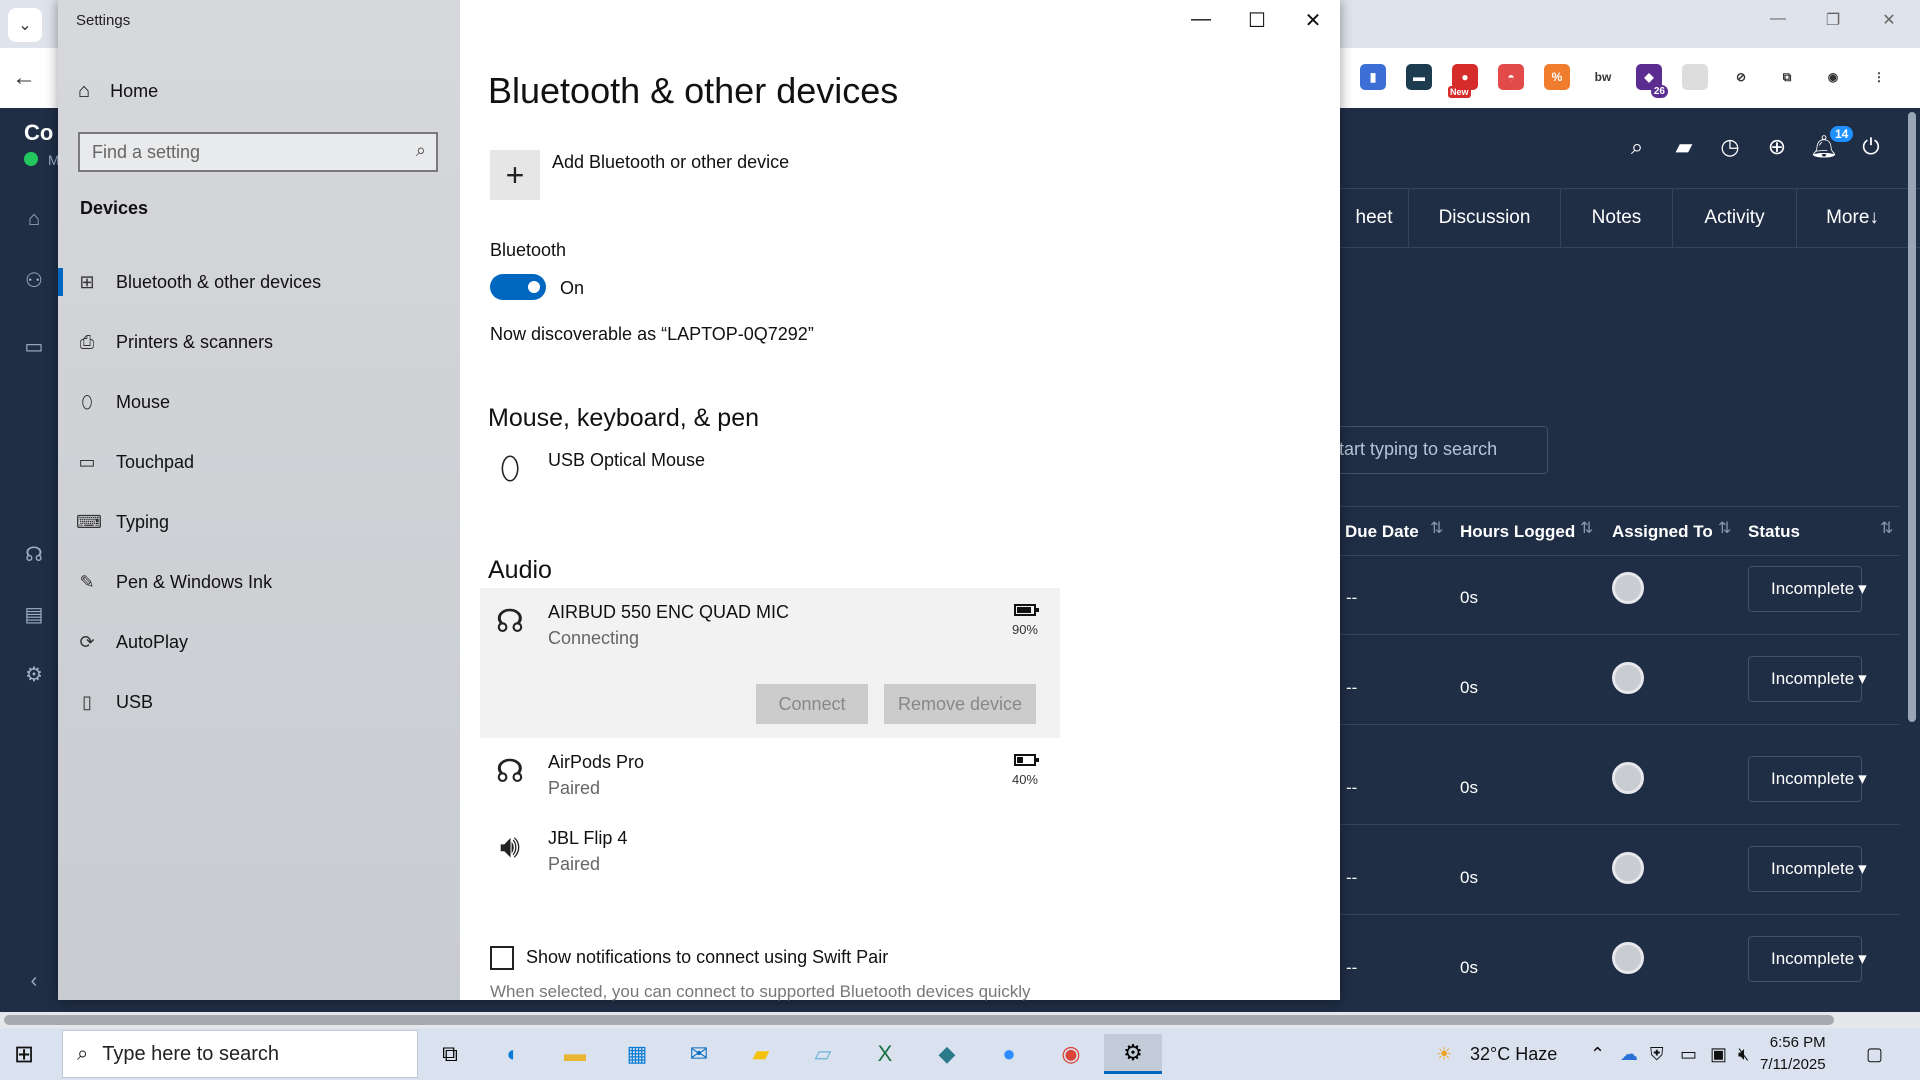 This screenshot has height=1080, width=1920. What do you see at coordinates (34, 614) in the screenshot?
I see `chat-icon: ▤` at bounding box center [34, 614].